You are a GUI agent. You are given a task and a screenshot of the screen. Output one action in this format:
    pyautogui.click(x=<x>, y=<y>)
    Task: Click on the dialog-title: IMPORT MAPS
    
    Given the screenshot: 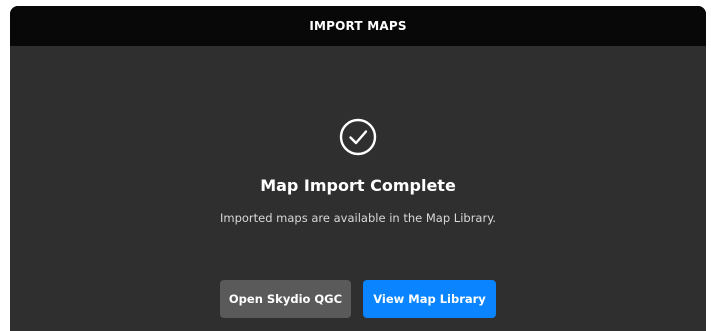 What is the action you would take?
    pyautogui.click(x=358, y=26)
    